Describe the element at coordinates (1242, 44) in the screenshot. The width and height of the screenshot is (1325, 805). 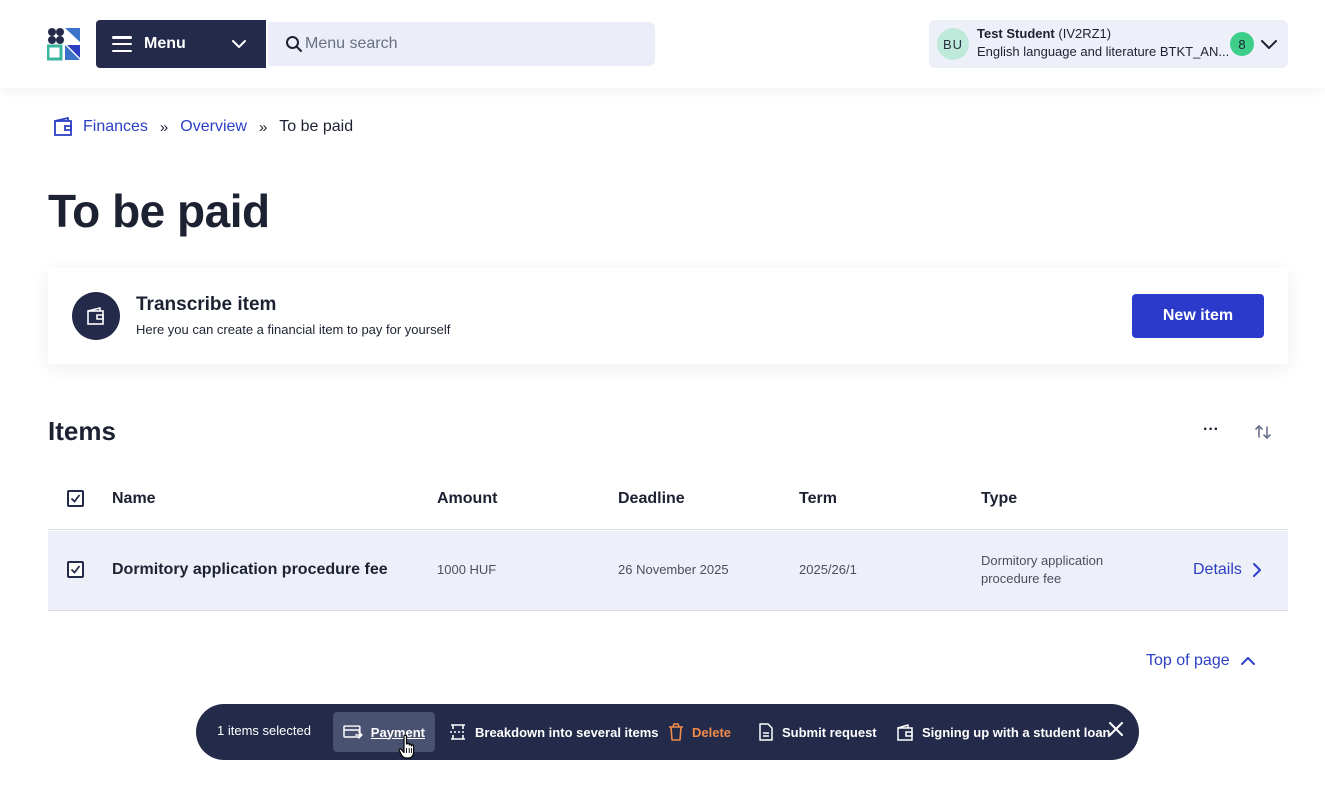
I see `notification-badge: 8` at that location.